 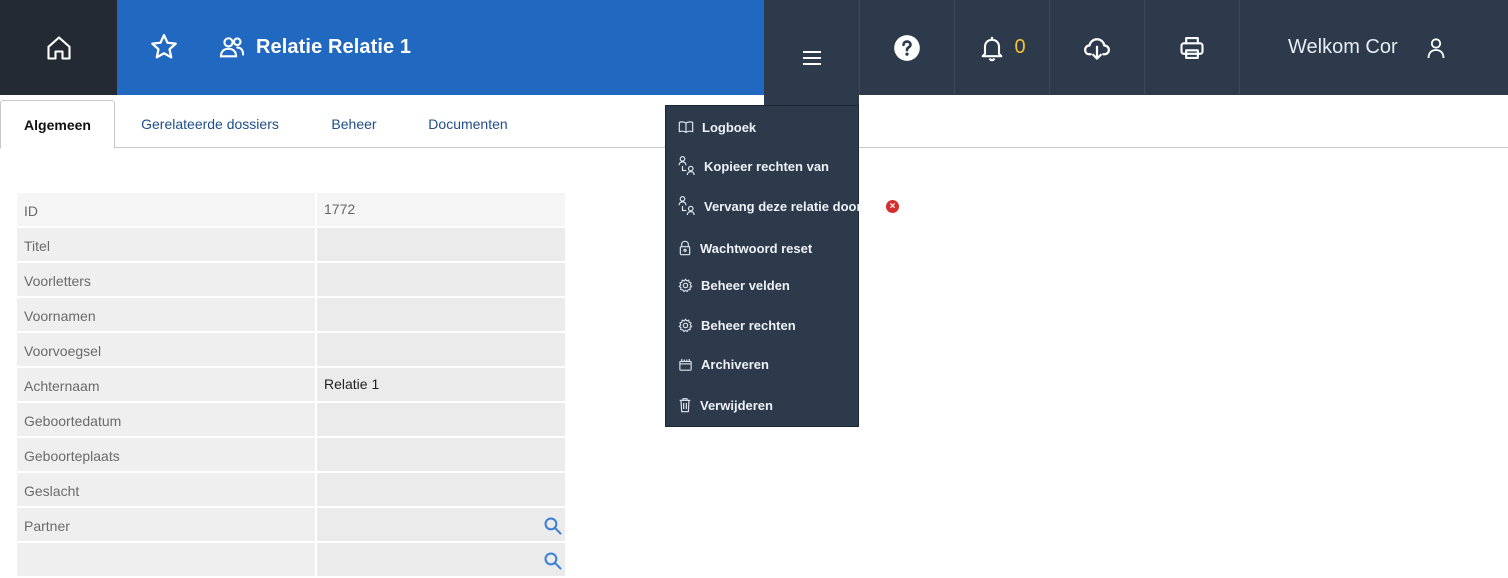 I want to click on form-row-voorletters: Voorletters, so click(x=291, y=280).